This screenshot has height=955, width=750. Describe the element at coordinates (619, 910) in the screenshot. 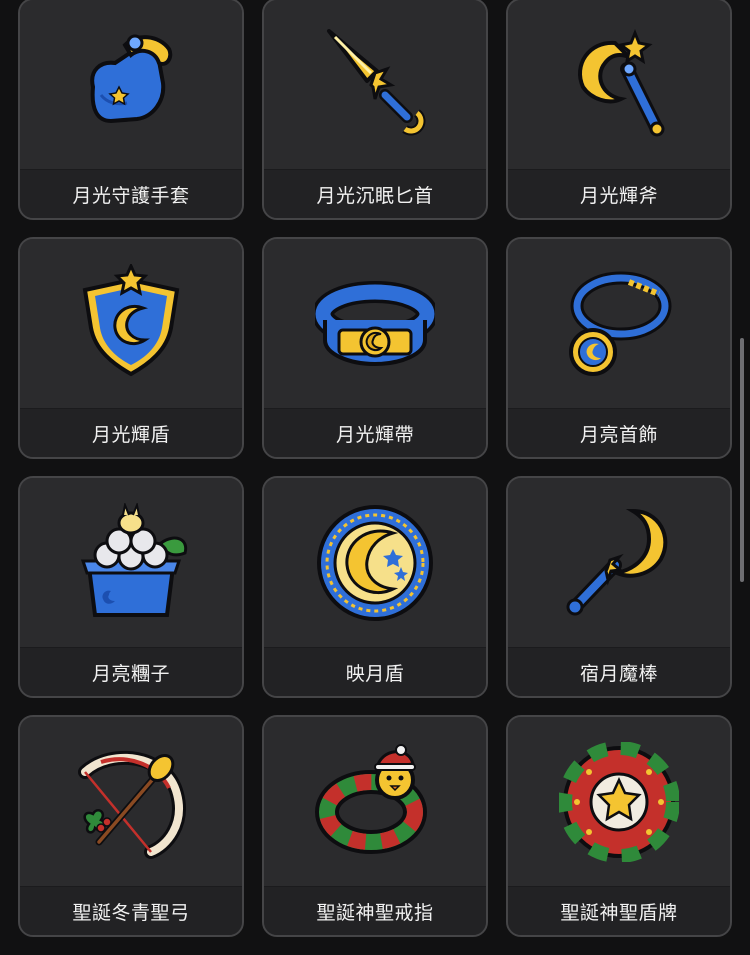

I see `item-name: 聖誕神聖盾牌` at that location.